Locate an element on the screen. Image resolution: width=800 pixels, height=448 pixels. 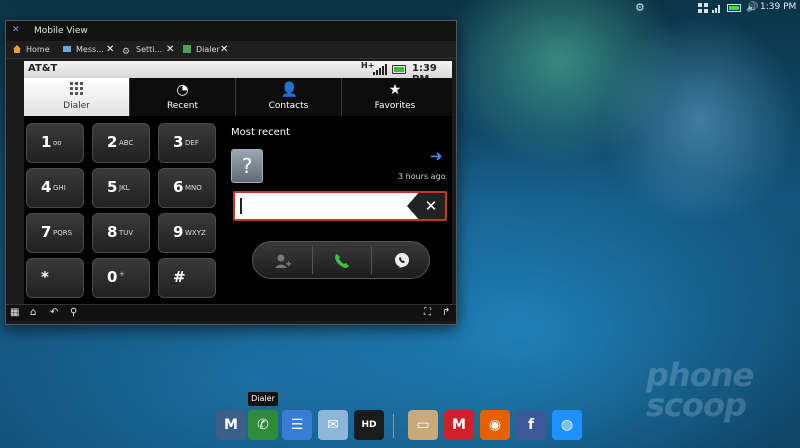
facebook-app-icon: f is located at coordinates (531, 425).